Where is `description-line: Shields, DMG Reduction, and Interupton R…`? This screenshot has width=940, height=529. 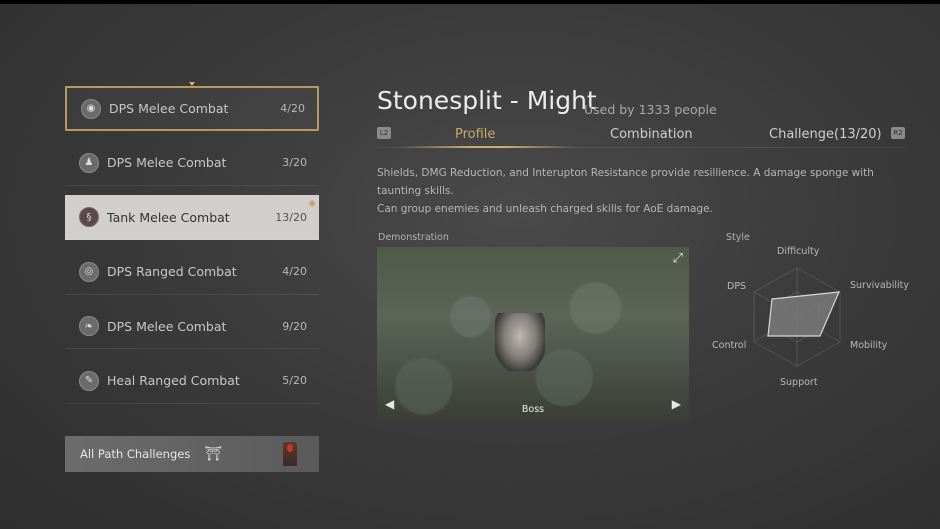 description-line: Shields, DMG Reduction, and Interupton R… is located at coordinates (625, 182).